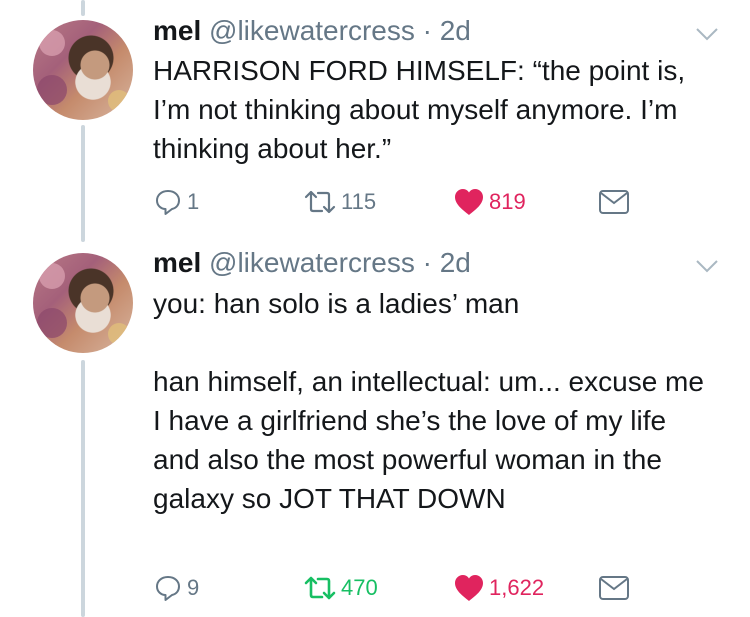 Image resolution: width=750 pixels, height=617 pixels. I want to click on retweet-count: 470, so click(359, 587).